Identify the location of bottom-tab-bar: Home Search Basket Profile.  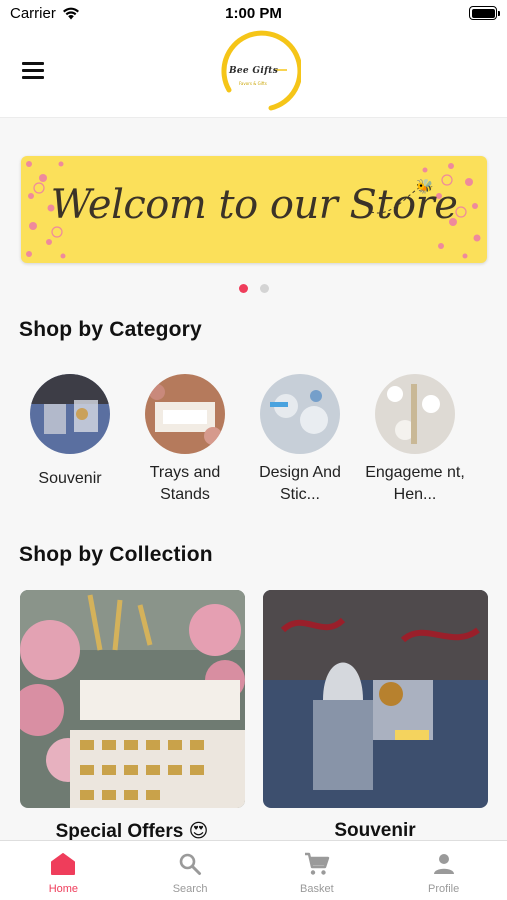
(253, 870).